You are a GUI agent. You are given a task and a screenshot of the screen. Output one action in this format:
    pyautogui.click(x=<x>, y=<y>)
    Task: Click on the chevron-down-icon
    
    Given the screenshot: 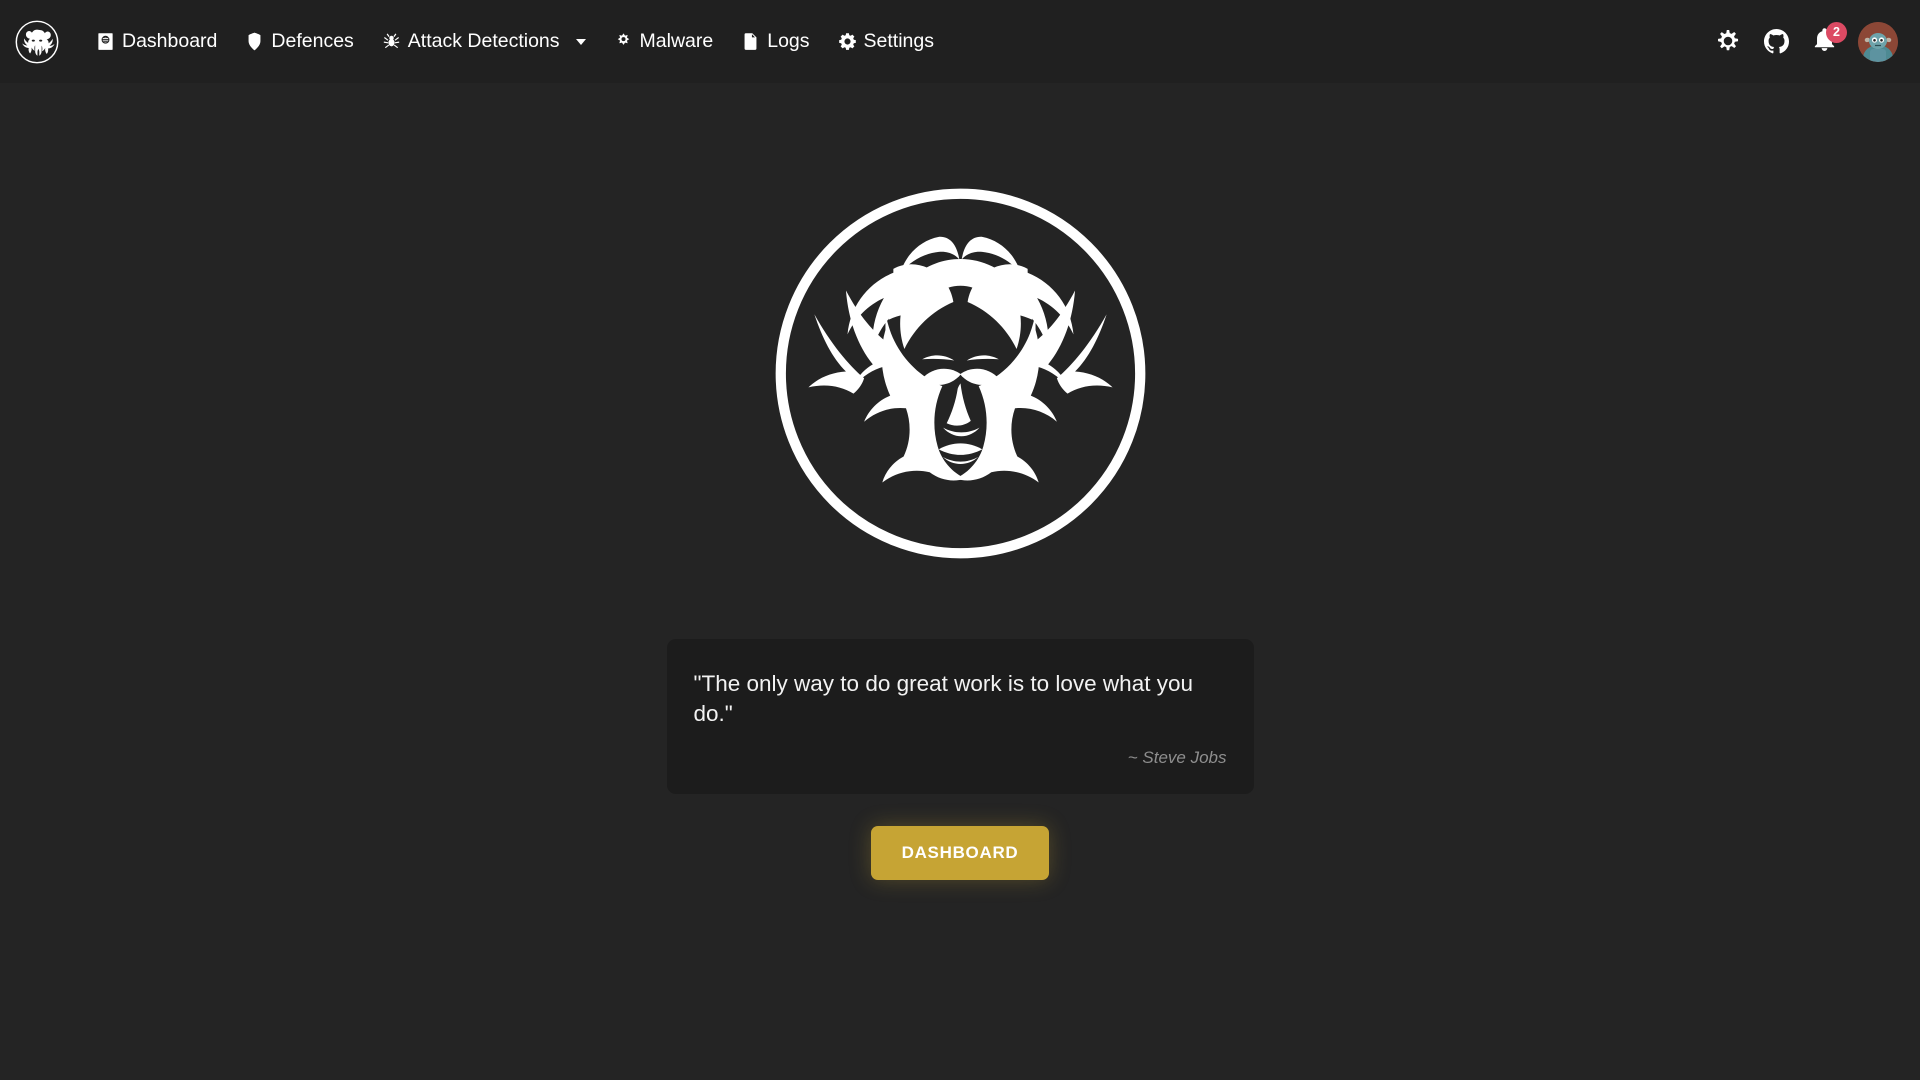 What is the action you would take?
    pyautogui.click(x=580, y=41)
    